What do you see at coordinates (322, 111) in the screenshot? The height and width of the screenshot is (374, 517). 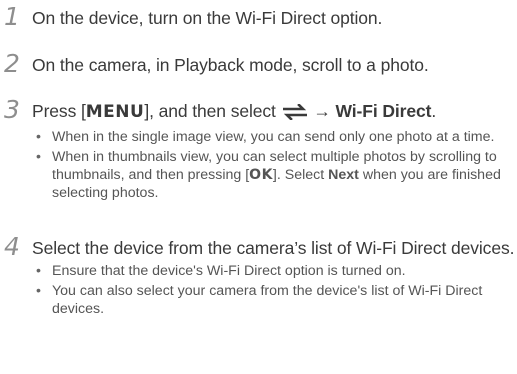 I see `arrow-glyph: →` at bounding box center [322, 111].